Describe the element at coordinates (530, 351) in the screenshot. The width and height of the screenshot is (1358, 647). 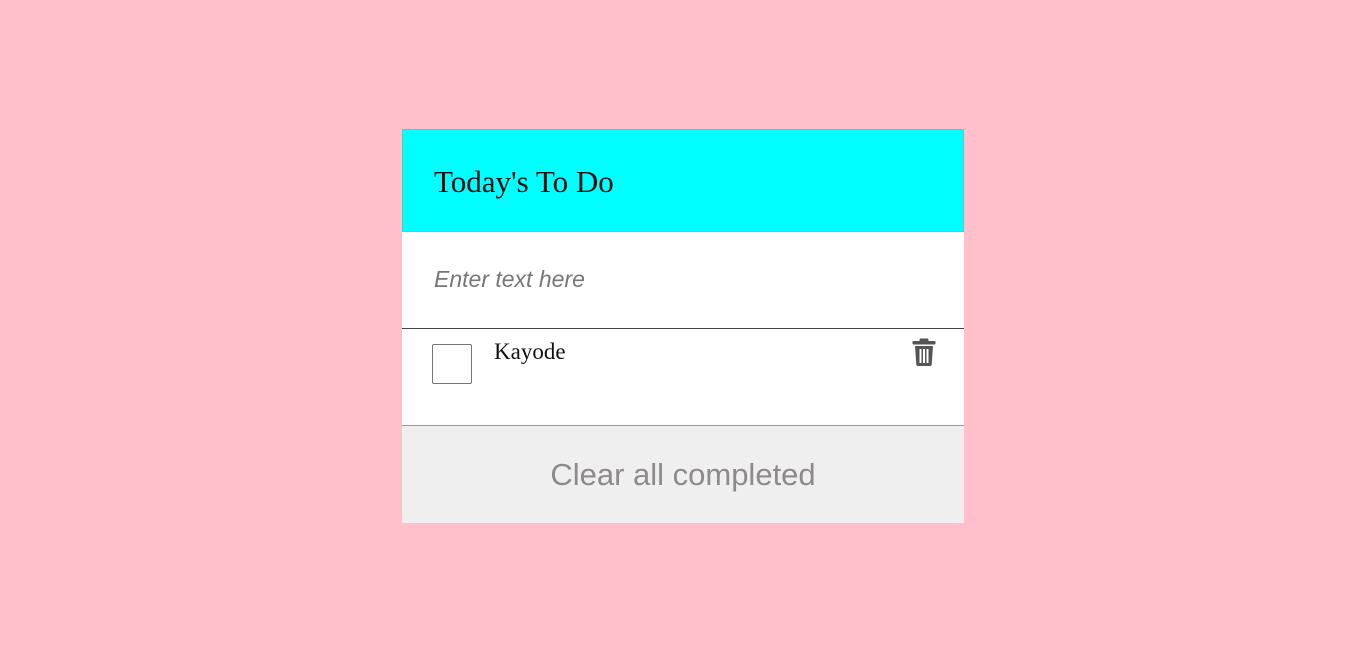
I see `task-label: Kayode` at that location.